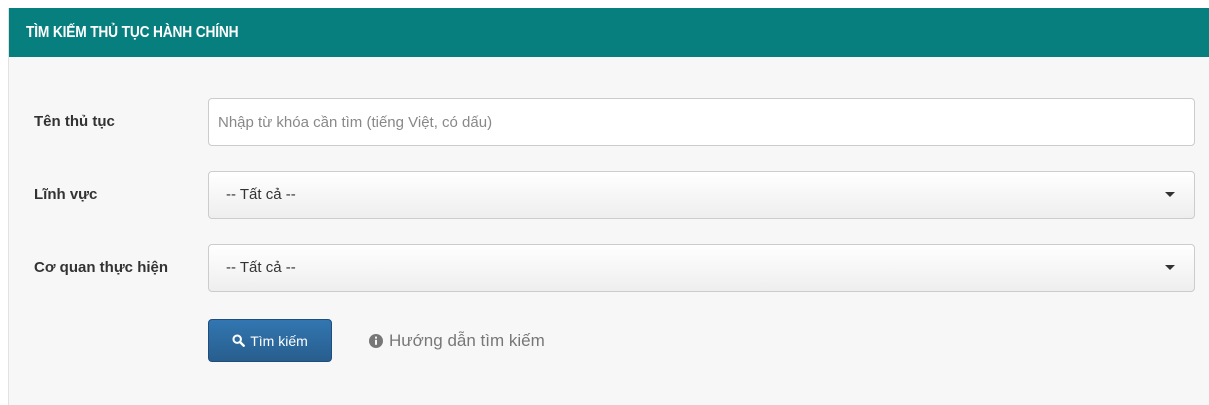 Image resolution: width=1209 pixels, height=405 pixels. What do you see at coordinates (261, 194) in the screenshot?
I see `field-select-value: -- Tất cả --` at bounding box center [261, 194].